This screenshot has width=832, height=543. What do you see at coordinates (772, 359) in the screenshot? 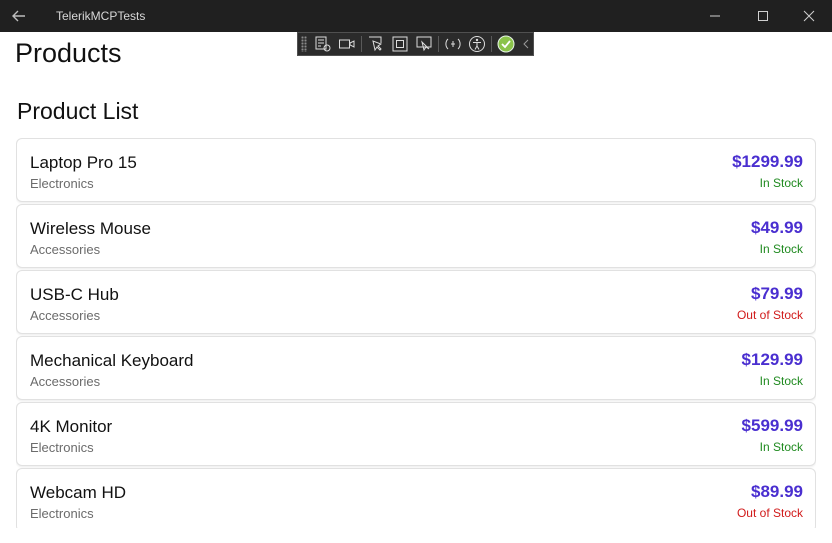
I see `product-price: $129.99` at bounding box center [772, 359].